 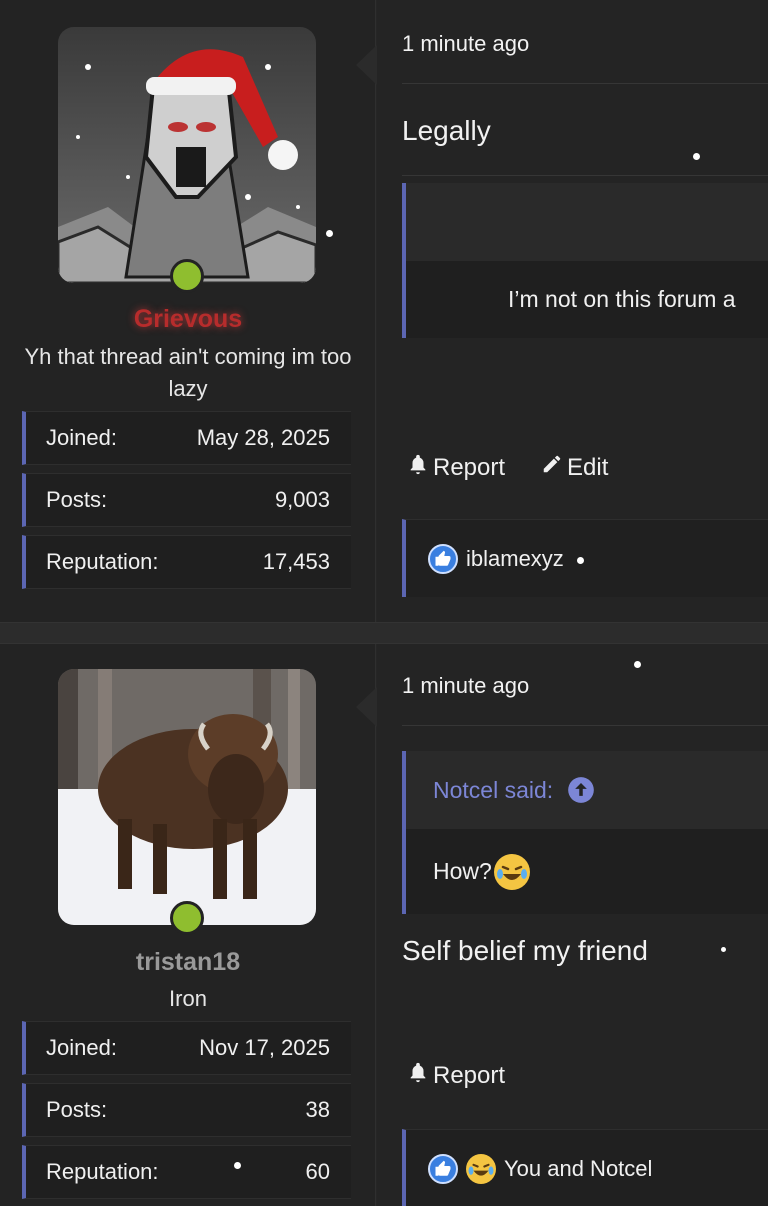 What do you see at coordinates (525, 950) in the screenshot?
I see `post-message: Self belief my friend` at bounding box center [525, 950].